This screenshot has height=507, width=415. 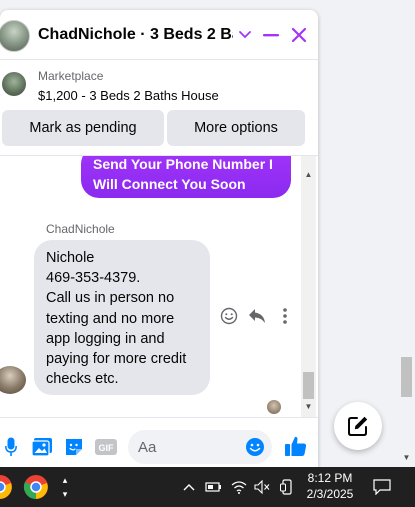 What do you see at coordinates (308, 174) in the screenshot?
I see `scroll-up-arrow-icon: ▲` at bounding box center [308, 174].